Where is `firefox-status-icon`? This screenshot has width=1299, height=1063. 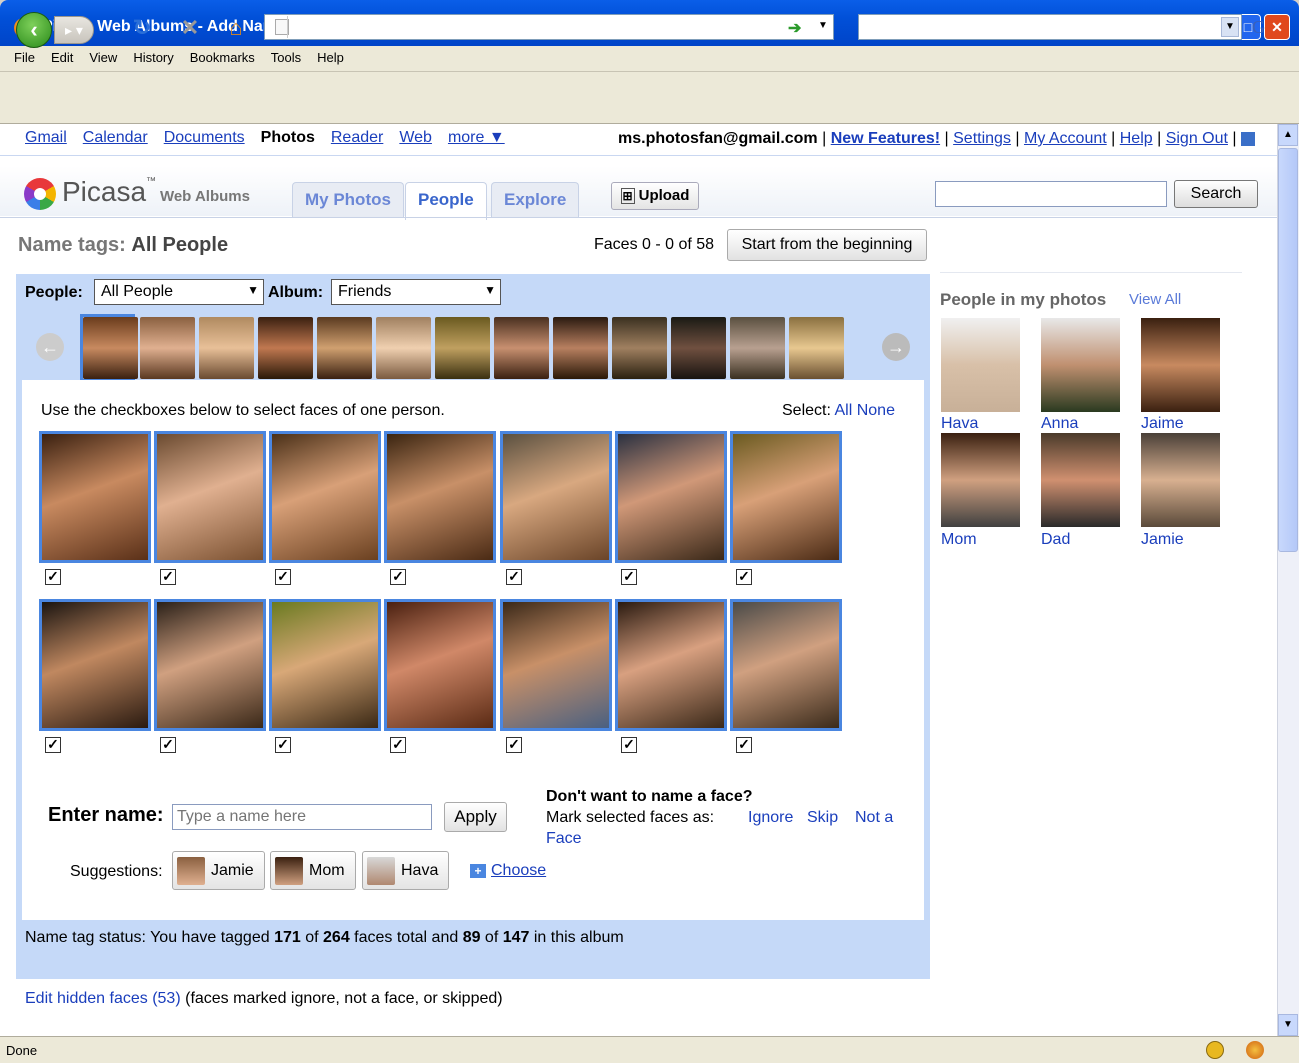 firefox-status-icon is located at coordinates (1255, 1050).